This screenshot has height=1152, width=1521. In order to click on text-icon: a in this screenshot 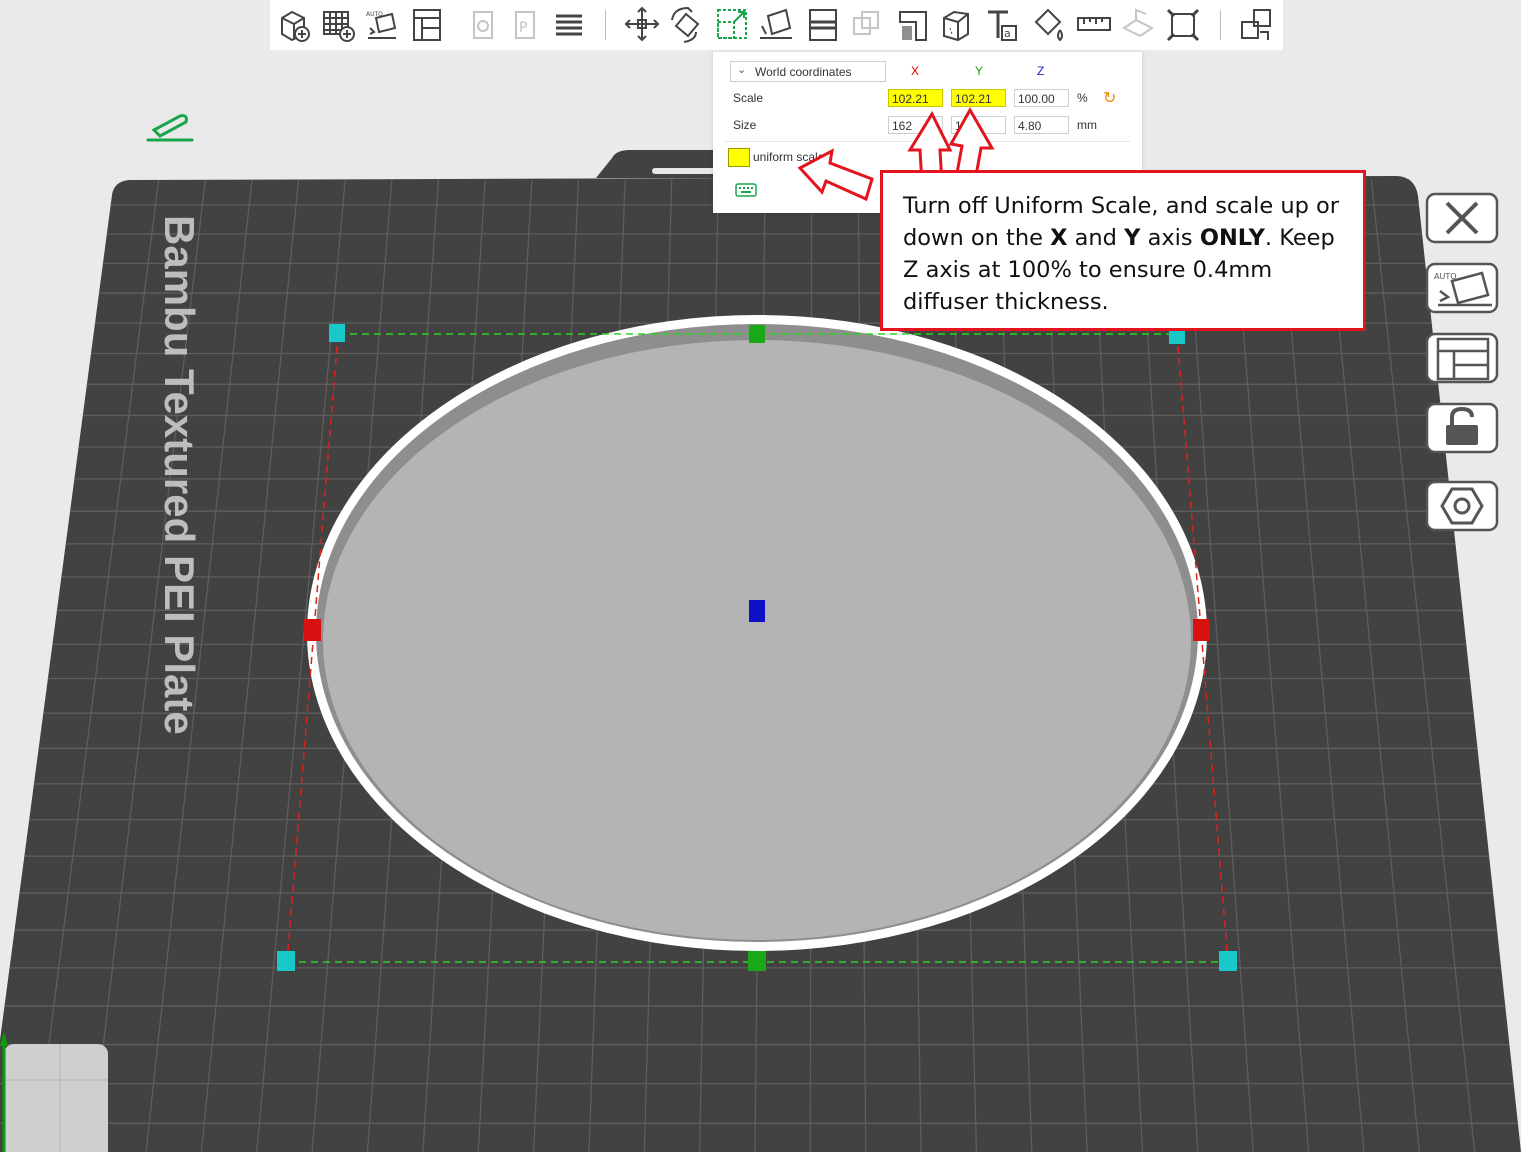, I will do `click(1002, 25)`.